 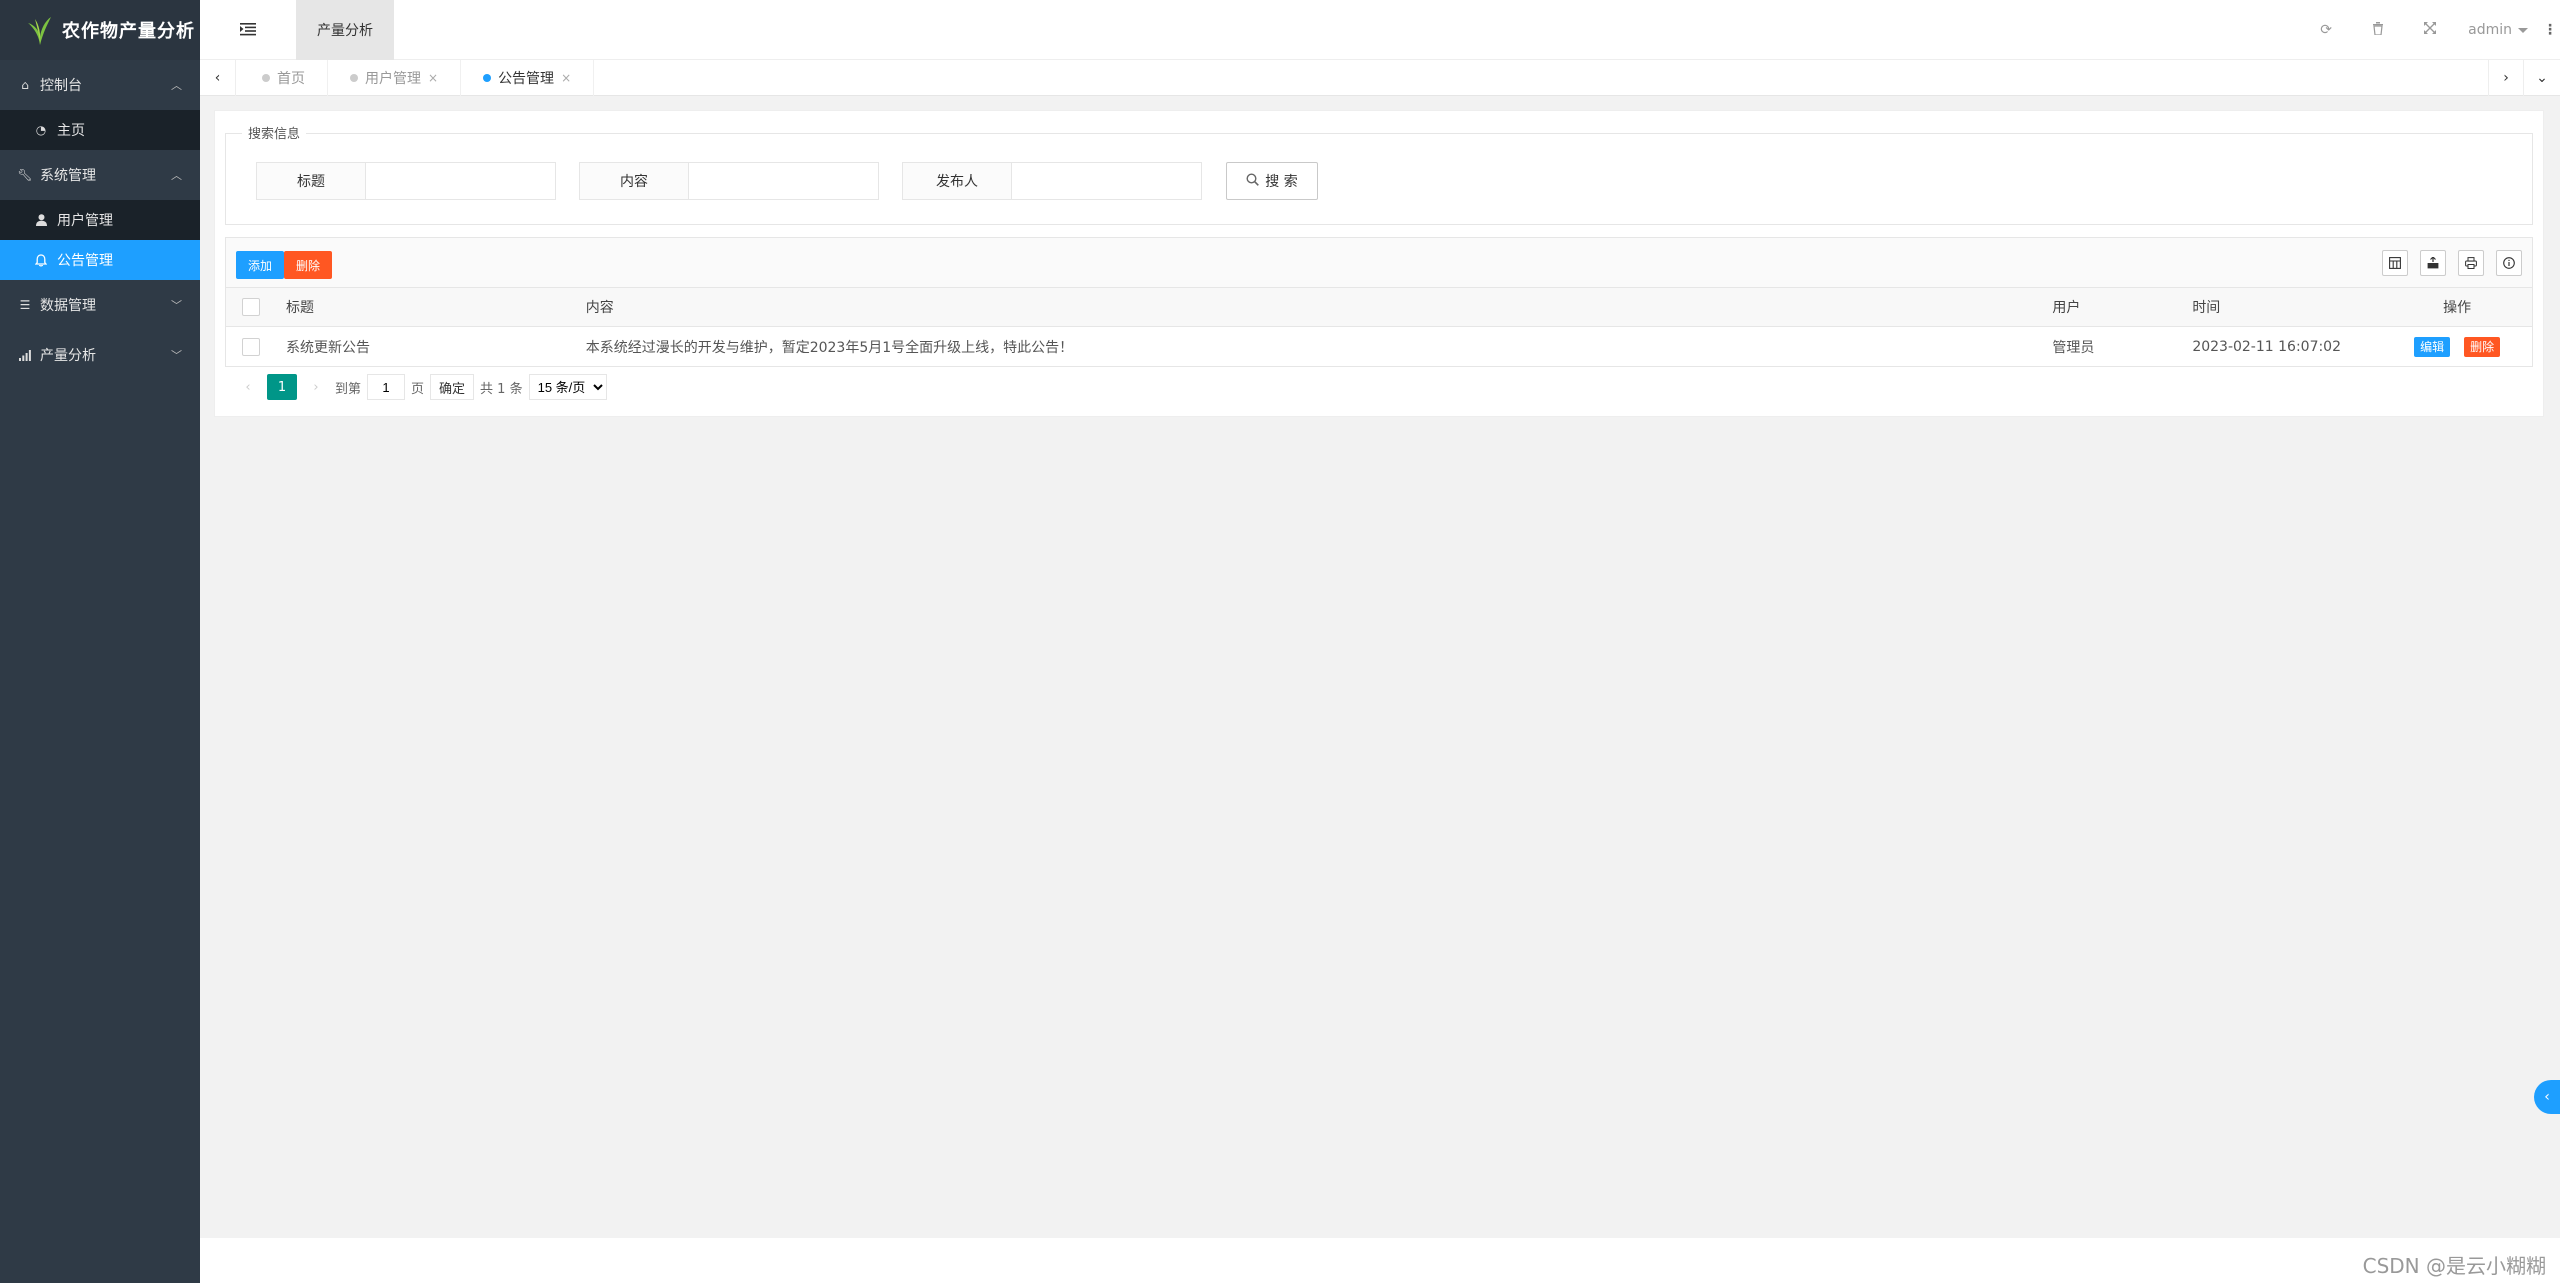 I want to click on fullscreen-icon, so click(x=2430, y=30).